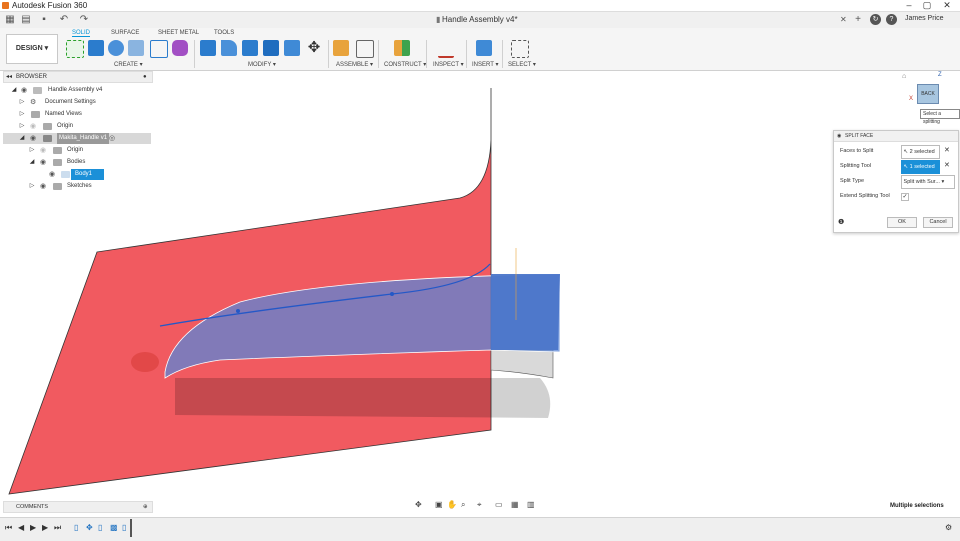 This screenshot has width=960, height=541. Describe the element at coordinates (271, 48) in the screenshot. I see `shell-icon` at that location.